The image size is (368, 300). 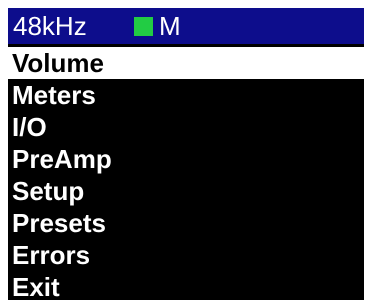 What do you see at coordinates (50, 26) in the screenshot?
I see `sample-rate-label: 48kHz` at bounding box center [50, 26].